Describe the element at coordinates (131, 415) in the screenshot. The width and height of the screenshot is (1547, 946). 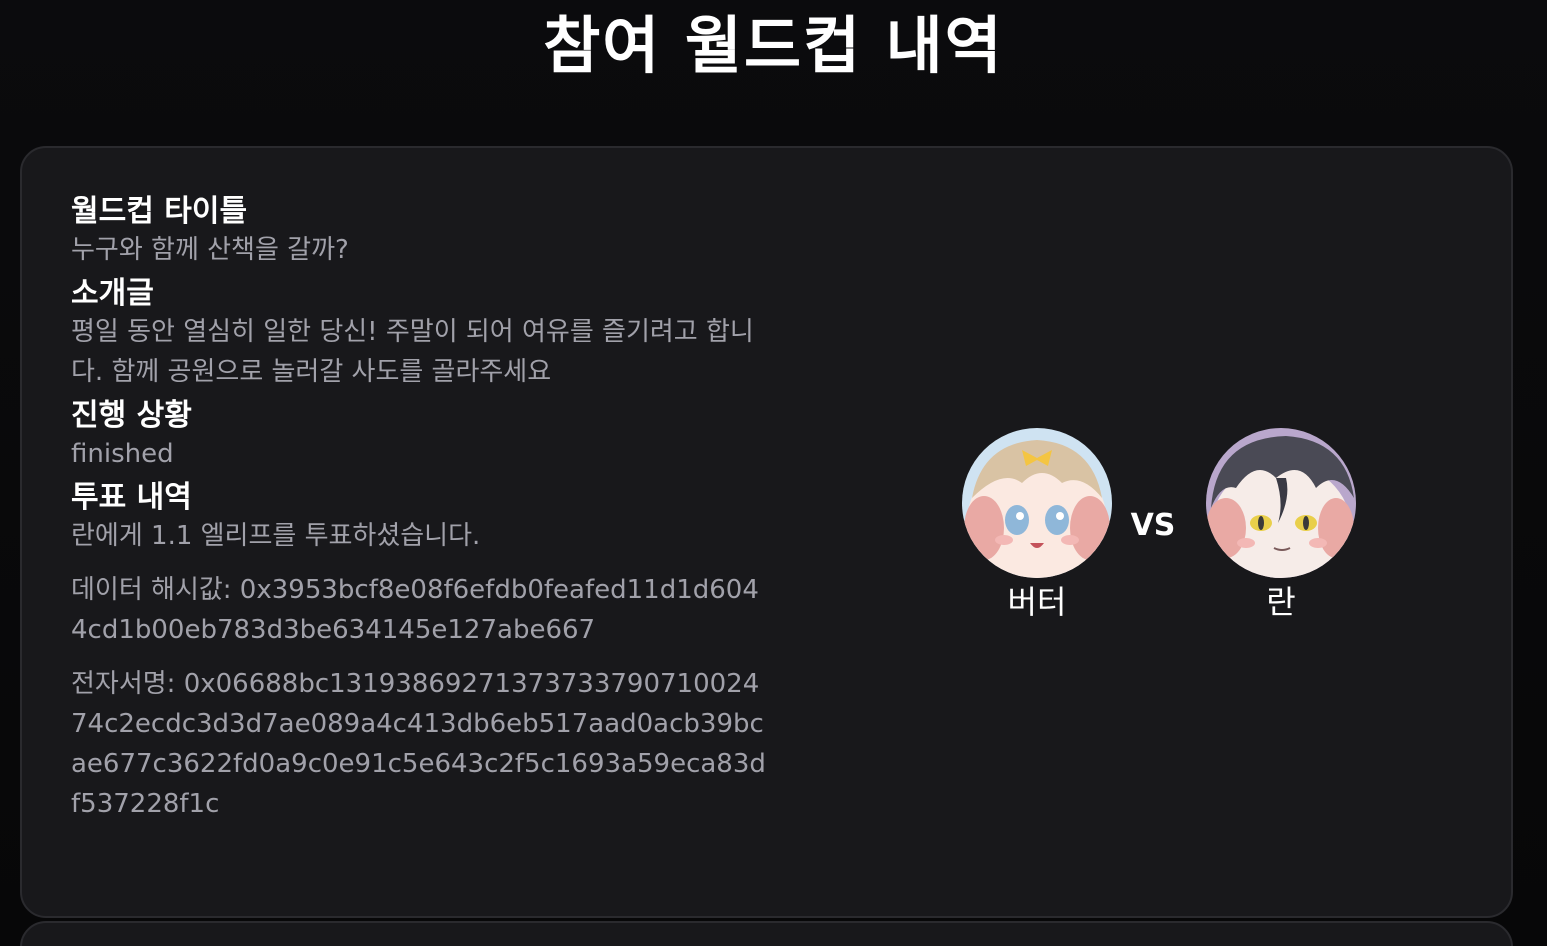
I see `status-label: 진행 상황` at that location.